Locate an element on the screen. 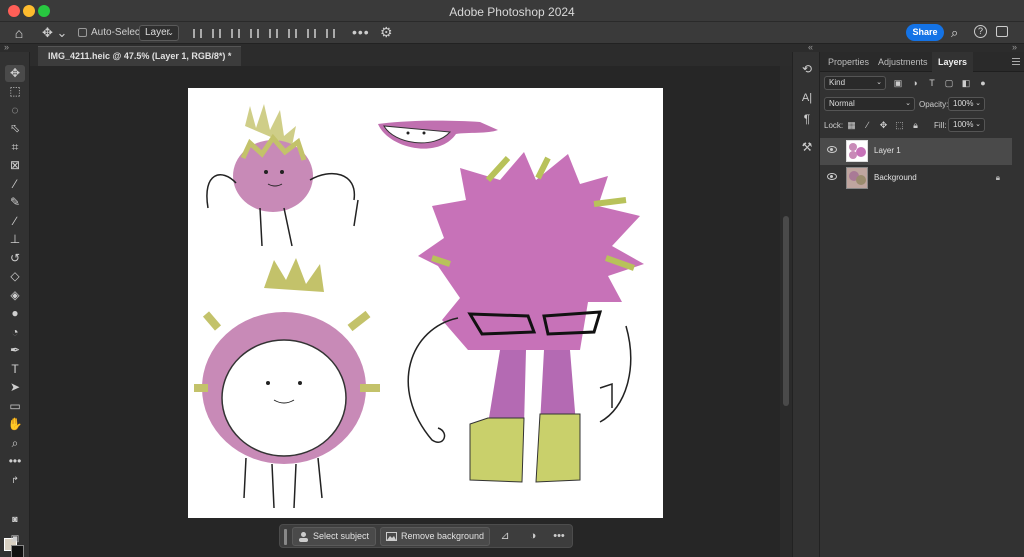 Image resolution: width=1024 pixels, height=557 pixels. align-horizontal-centers-icon is located at coordinates (216, 33).